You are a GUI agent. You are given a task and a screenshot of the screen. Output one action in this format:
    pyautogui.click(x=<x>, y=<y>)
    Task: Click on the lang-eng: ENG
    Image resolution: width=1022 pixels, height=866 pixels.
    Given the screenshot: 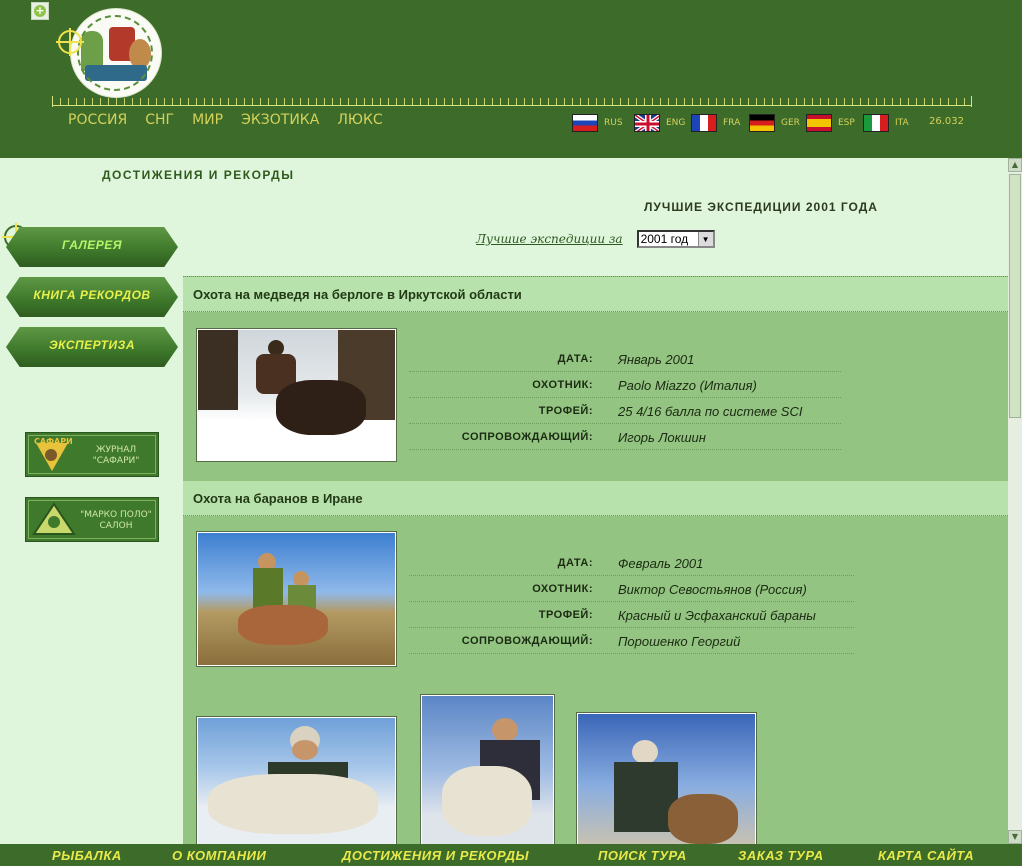 What is the action you would take?
    pyautogui.click(x=659, y=123)
    